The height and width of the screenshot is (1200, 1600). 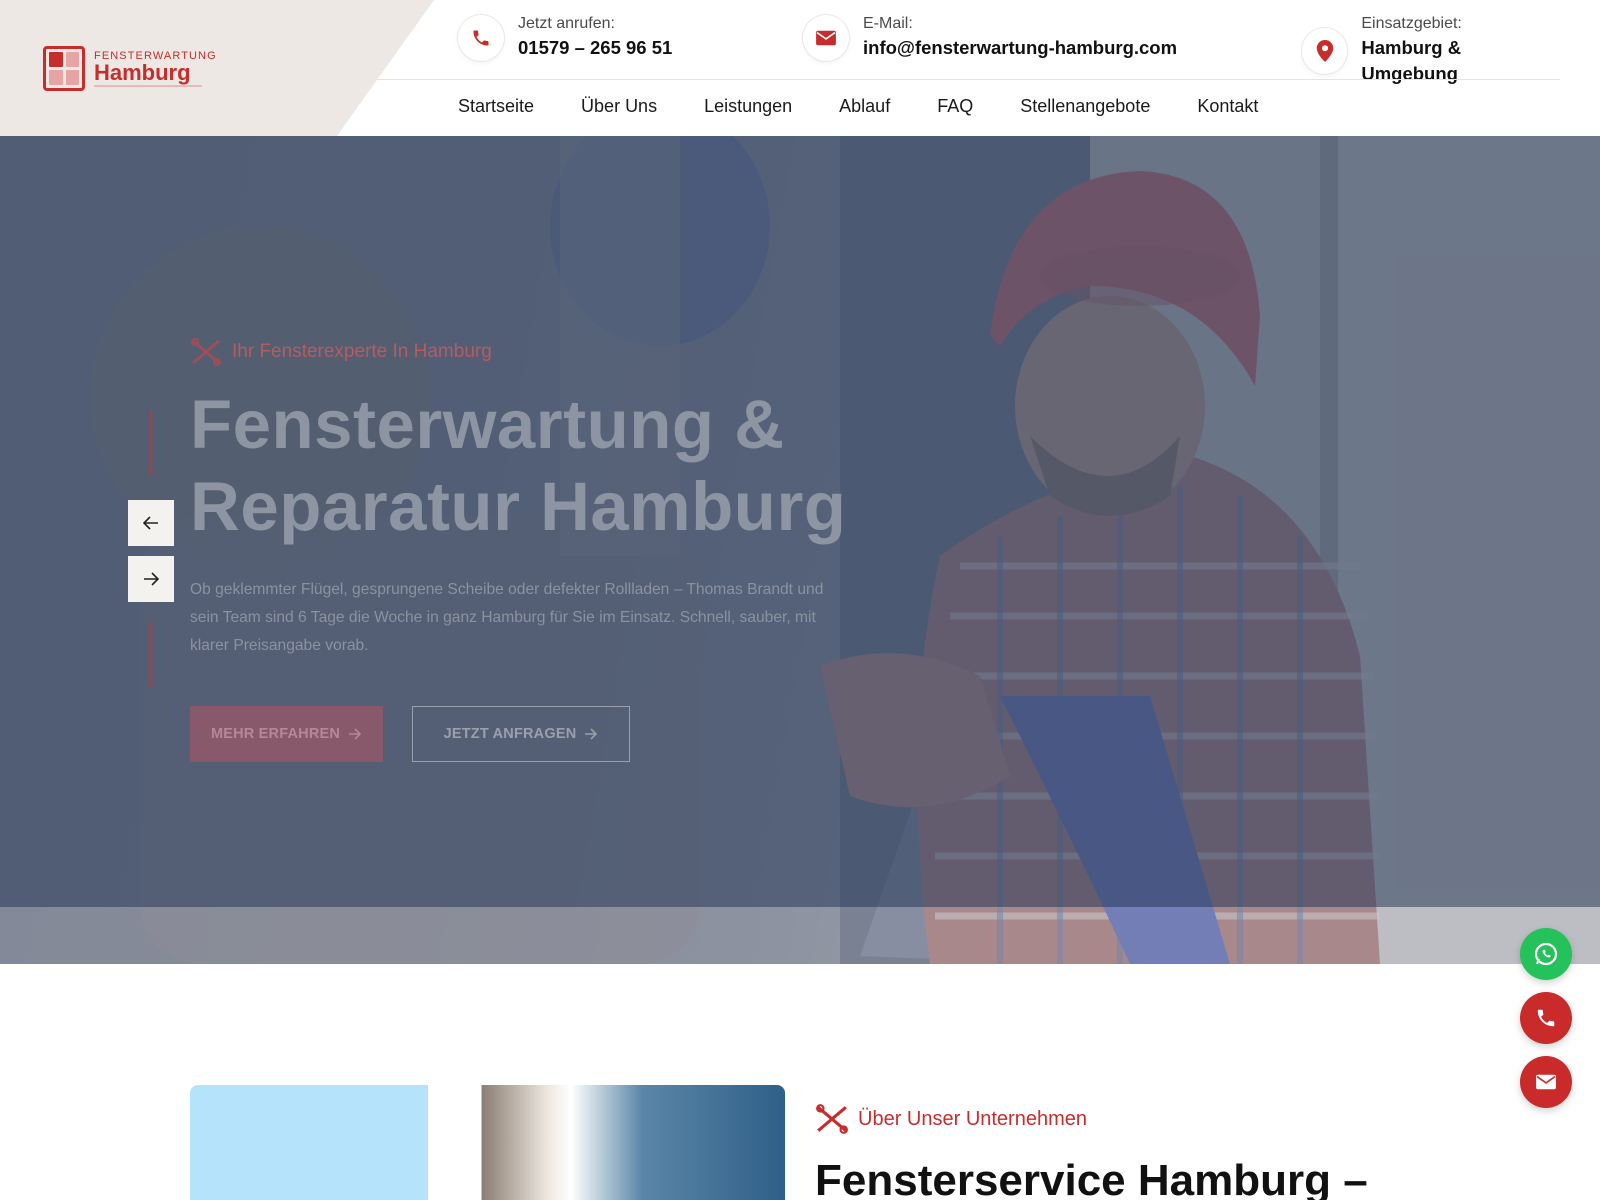 I want to click on email-button, so click(x=1546, y=1082).